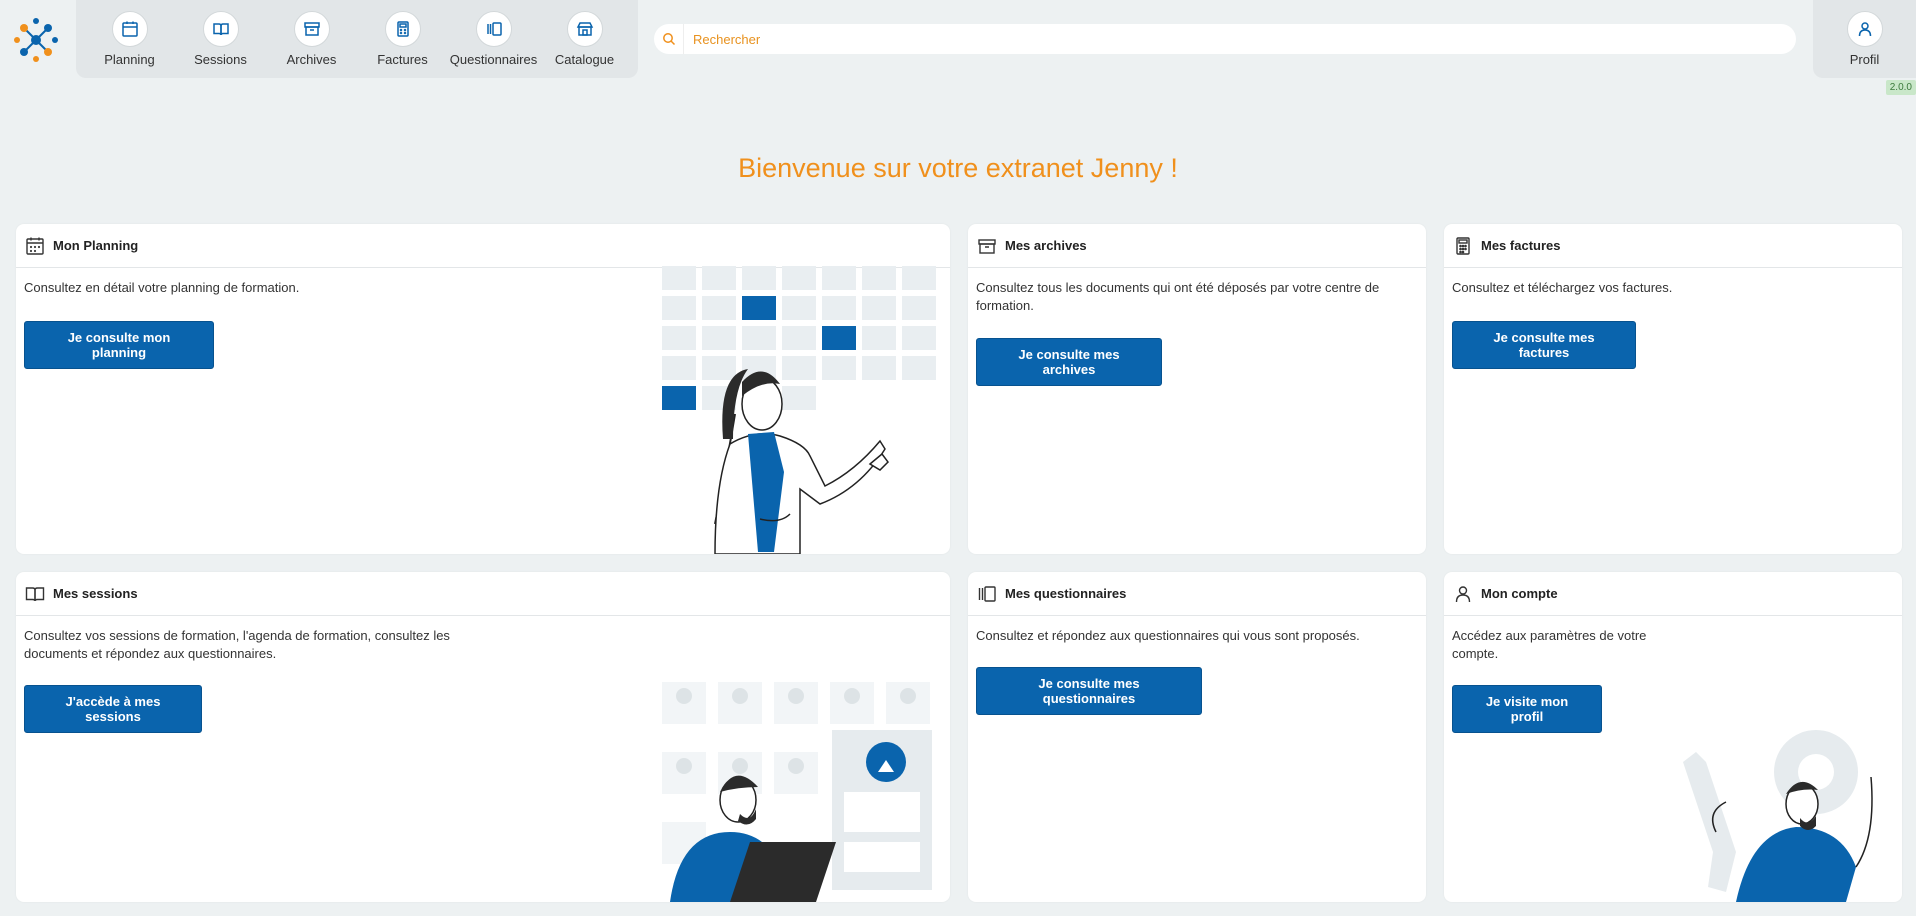  I want to click on nav-label: Catalogue, so click(584, 59).